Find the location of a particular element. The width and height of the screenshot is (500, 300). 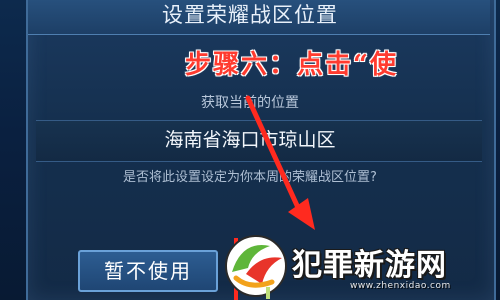

watermark-text: 犯罪新游网 is located at coordinates (369, 265).